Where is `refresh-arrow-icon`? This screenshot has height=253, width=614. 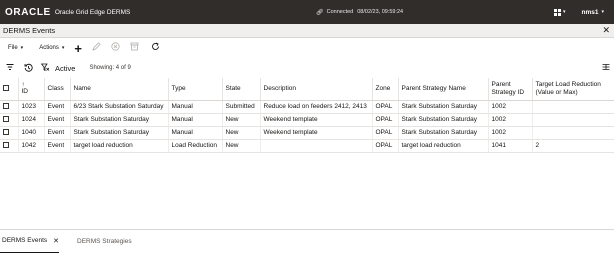 refresh-arrow-icon is located at coordinates (155, 46).